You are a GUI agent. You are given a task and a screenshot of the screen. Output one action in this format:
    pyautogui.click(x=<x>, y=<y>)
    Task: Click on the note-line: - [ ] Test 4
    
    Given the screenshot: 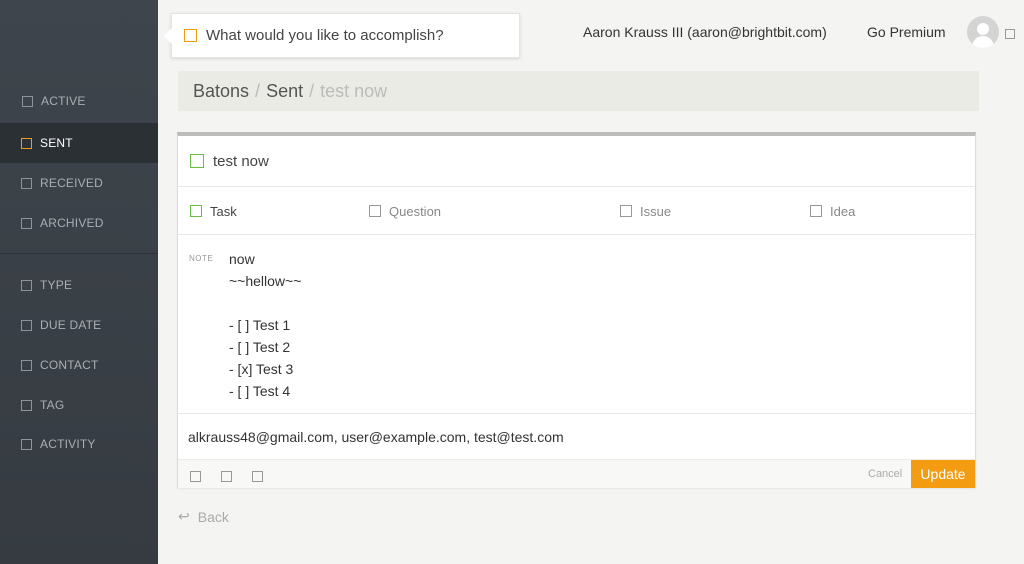 What is the action you would take?
    pyautogui.click(x=260, y=391)
    